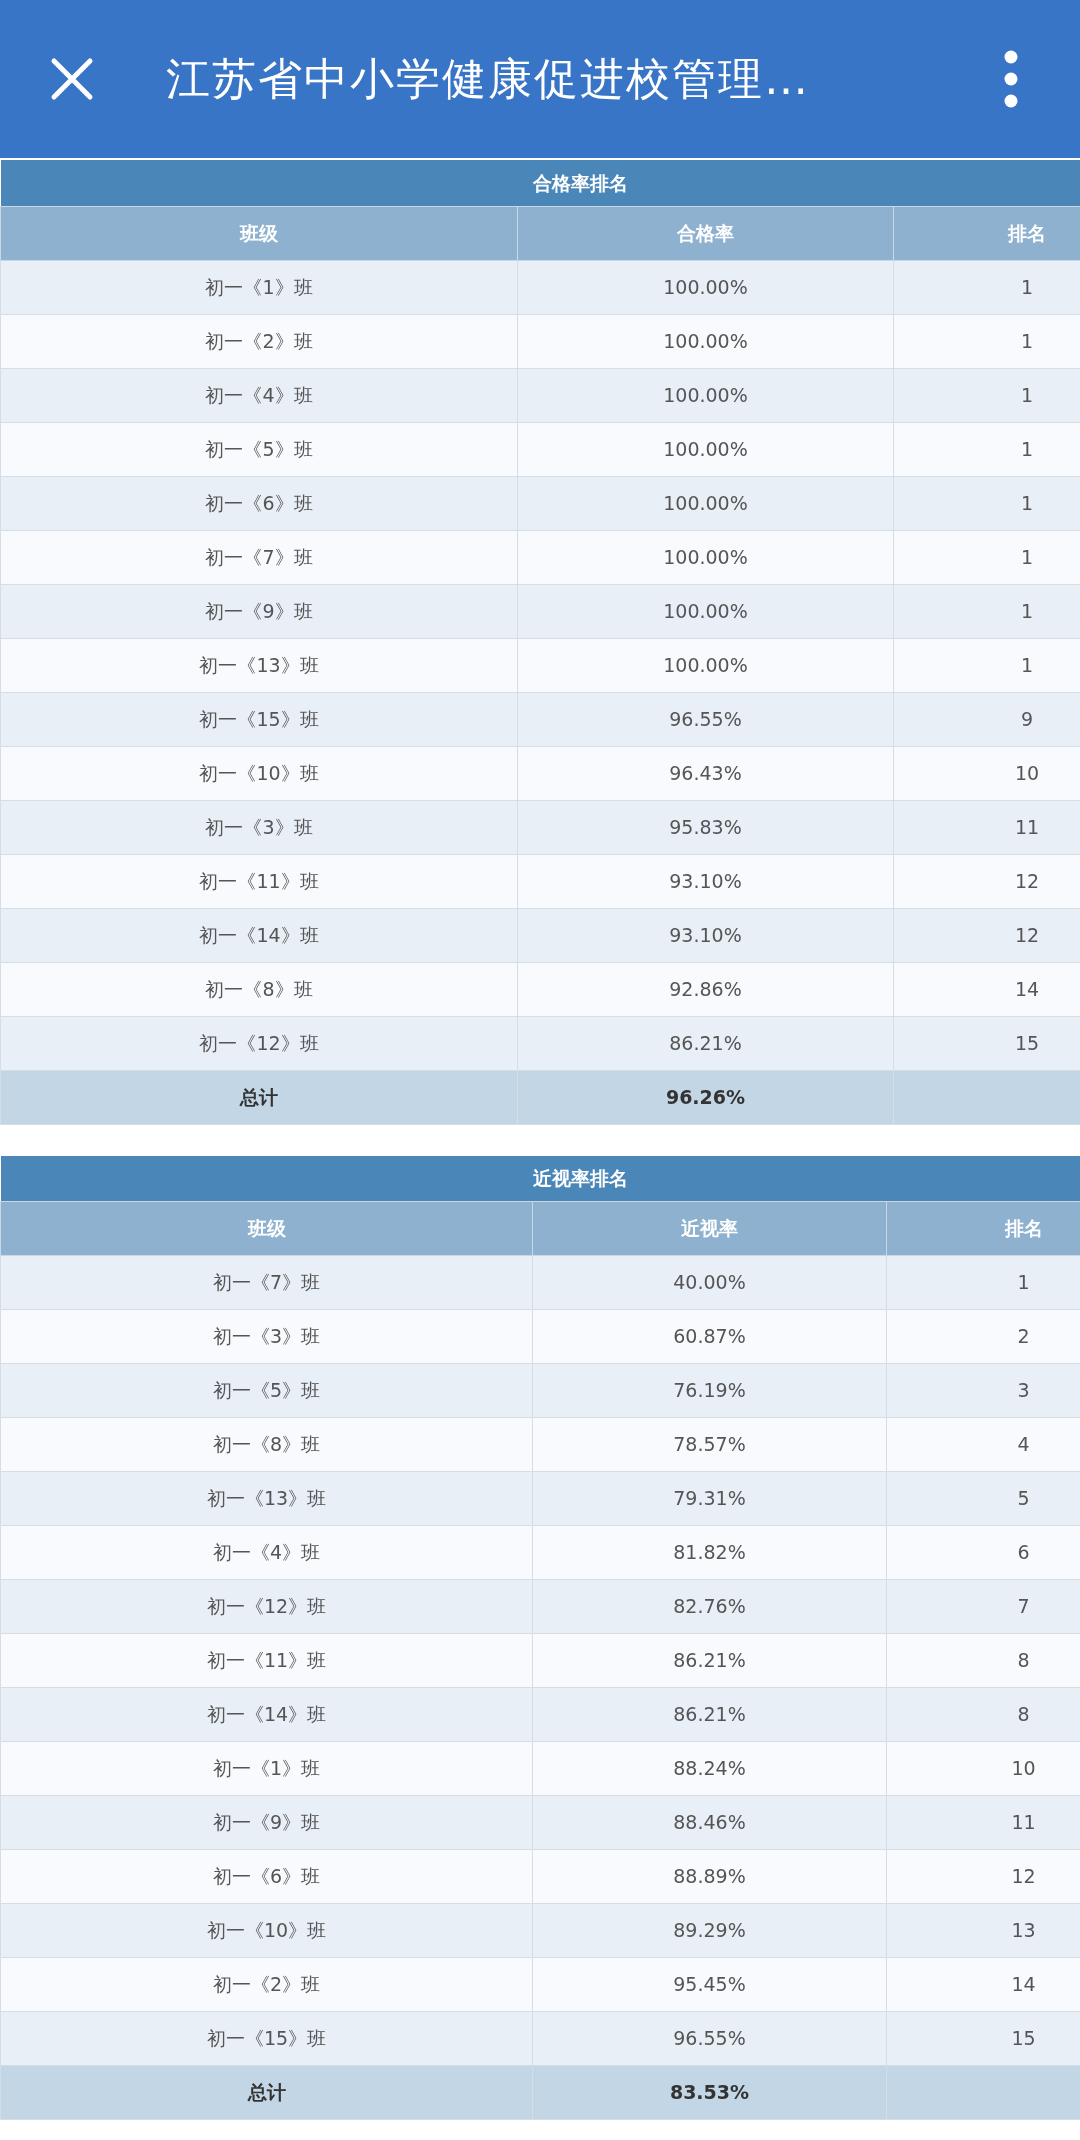 The width and height of the screenshot is (1080, 2140). What do you see at coordinates (983, 1498) in the screenshot?
I see `rank-cell: 5` at bounding box center [983, 1498].